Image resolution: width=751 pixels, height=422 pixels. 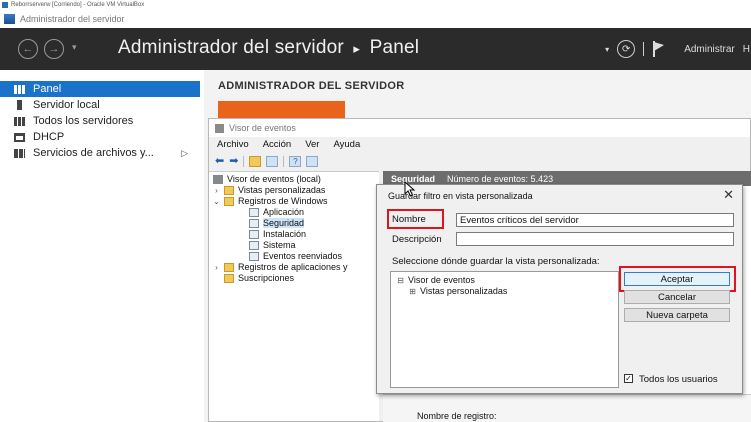 What do you see at coordinates (628, 378) in the screenshot?
I see `all-users-checkbox: ✓` at bounding box center [628, 378].